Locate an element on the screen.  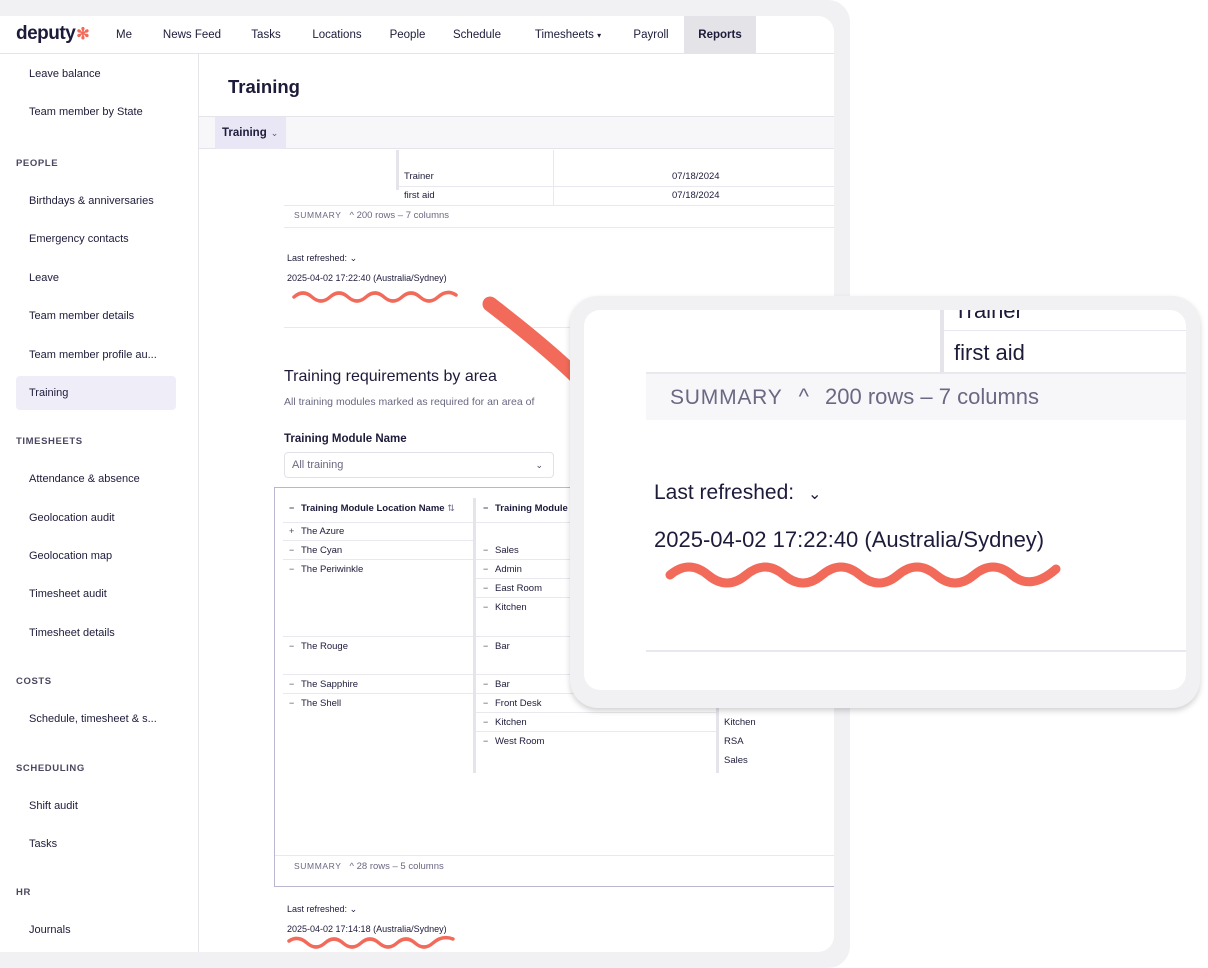
area-row: − East Room is located at coordinates (512, 588).